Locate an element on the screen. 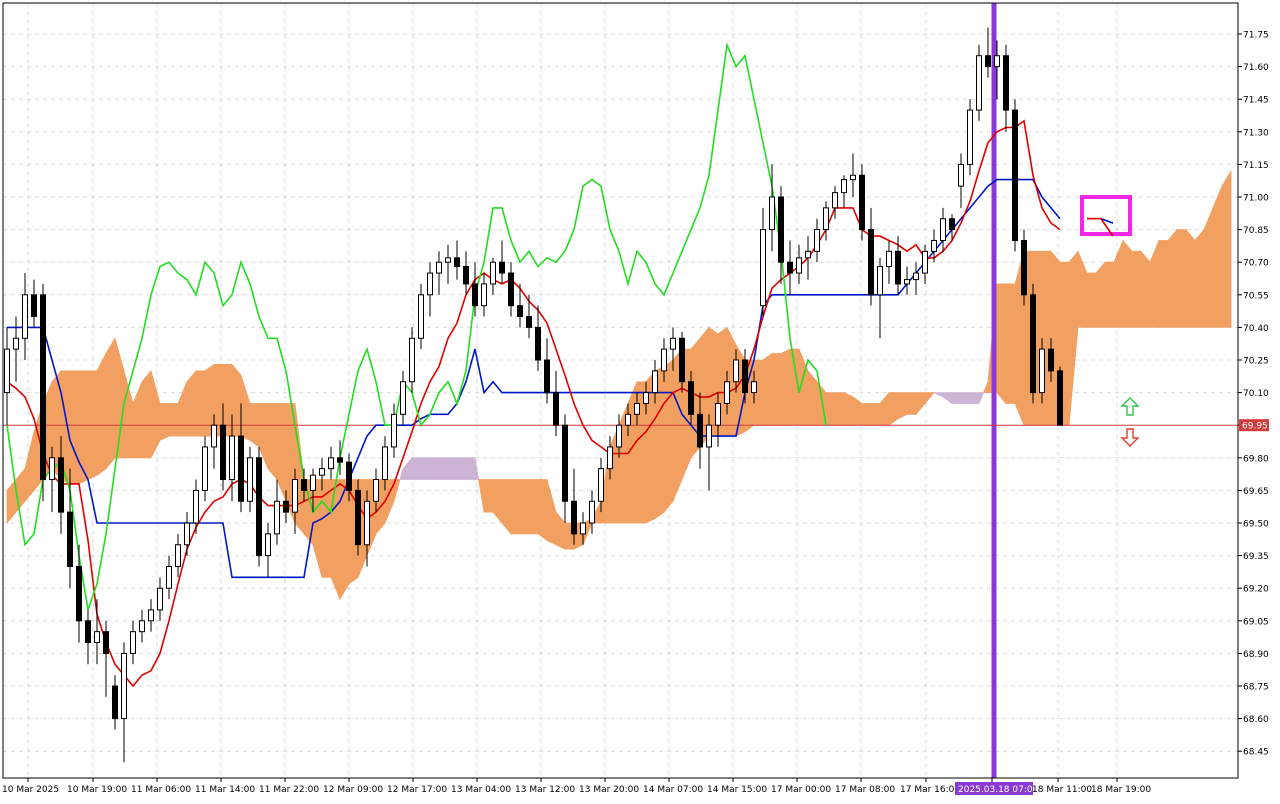 Image resolution: width=1280 pixels, height=804 pixels. time-axis-label: 12 Mar 09:00 is located at coordinates (353, 790).